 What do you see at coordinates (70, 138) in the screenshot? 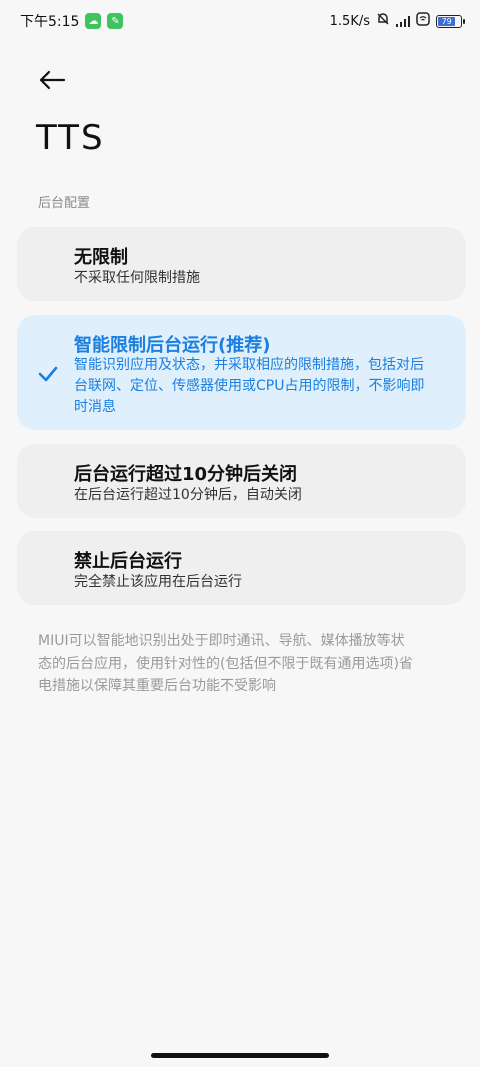
I see `page-title: TTS` at bounding box center [70, 138].